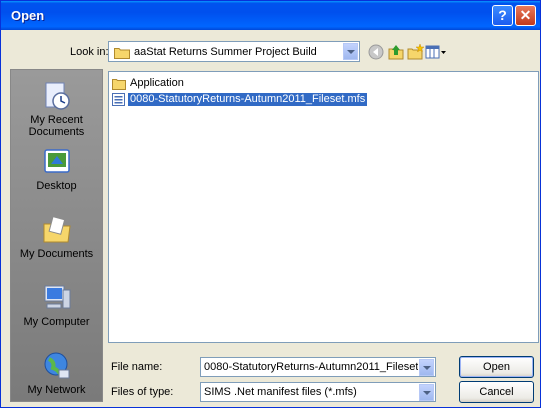  Describe the element at coordinates (225, 52) in the screenshot. I see `look-in-value: aaStat Returns Summer Project Build` at that location.